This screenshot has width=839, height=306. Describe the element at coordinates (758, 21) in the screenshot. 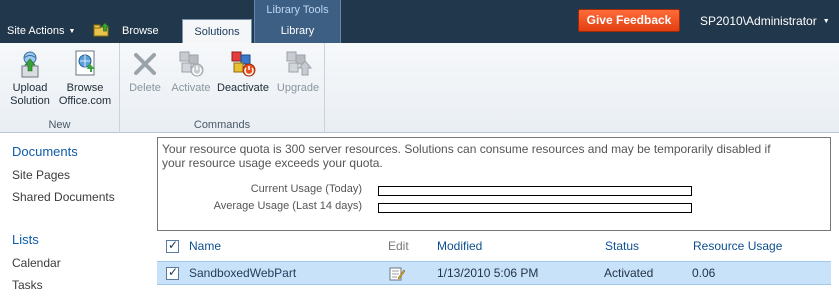

I see `user-name-label: SP2010\Administrator` at that location.